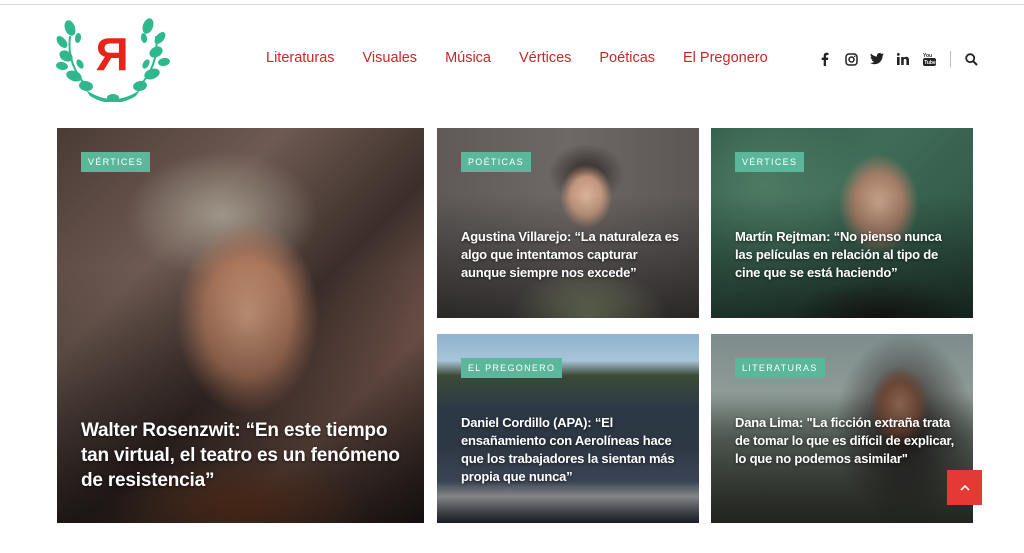  I want to click on twitter-icon, so click(877, 59).